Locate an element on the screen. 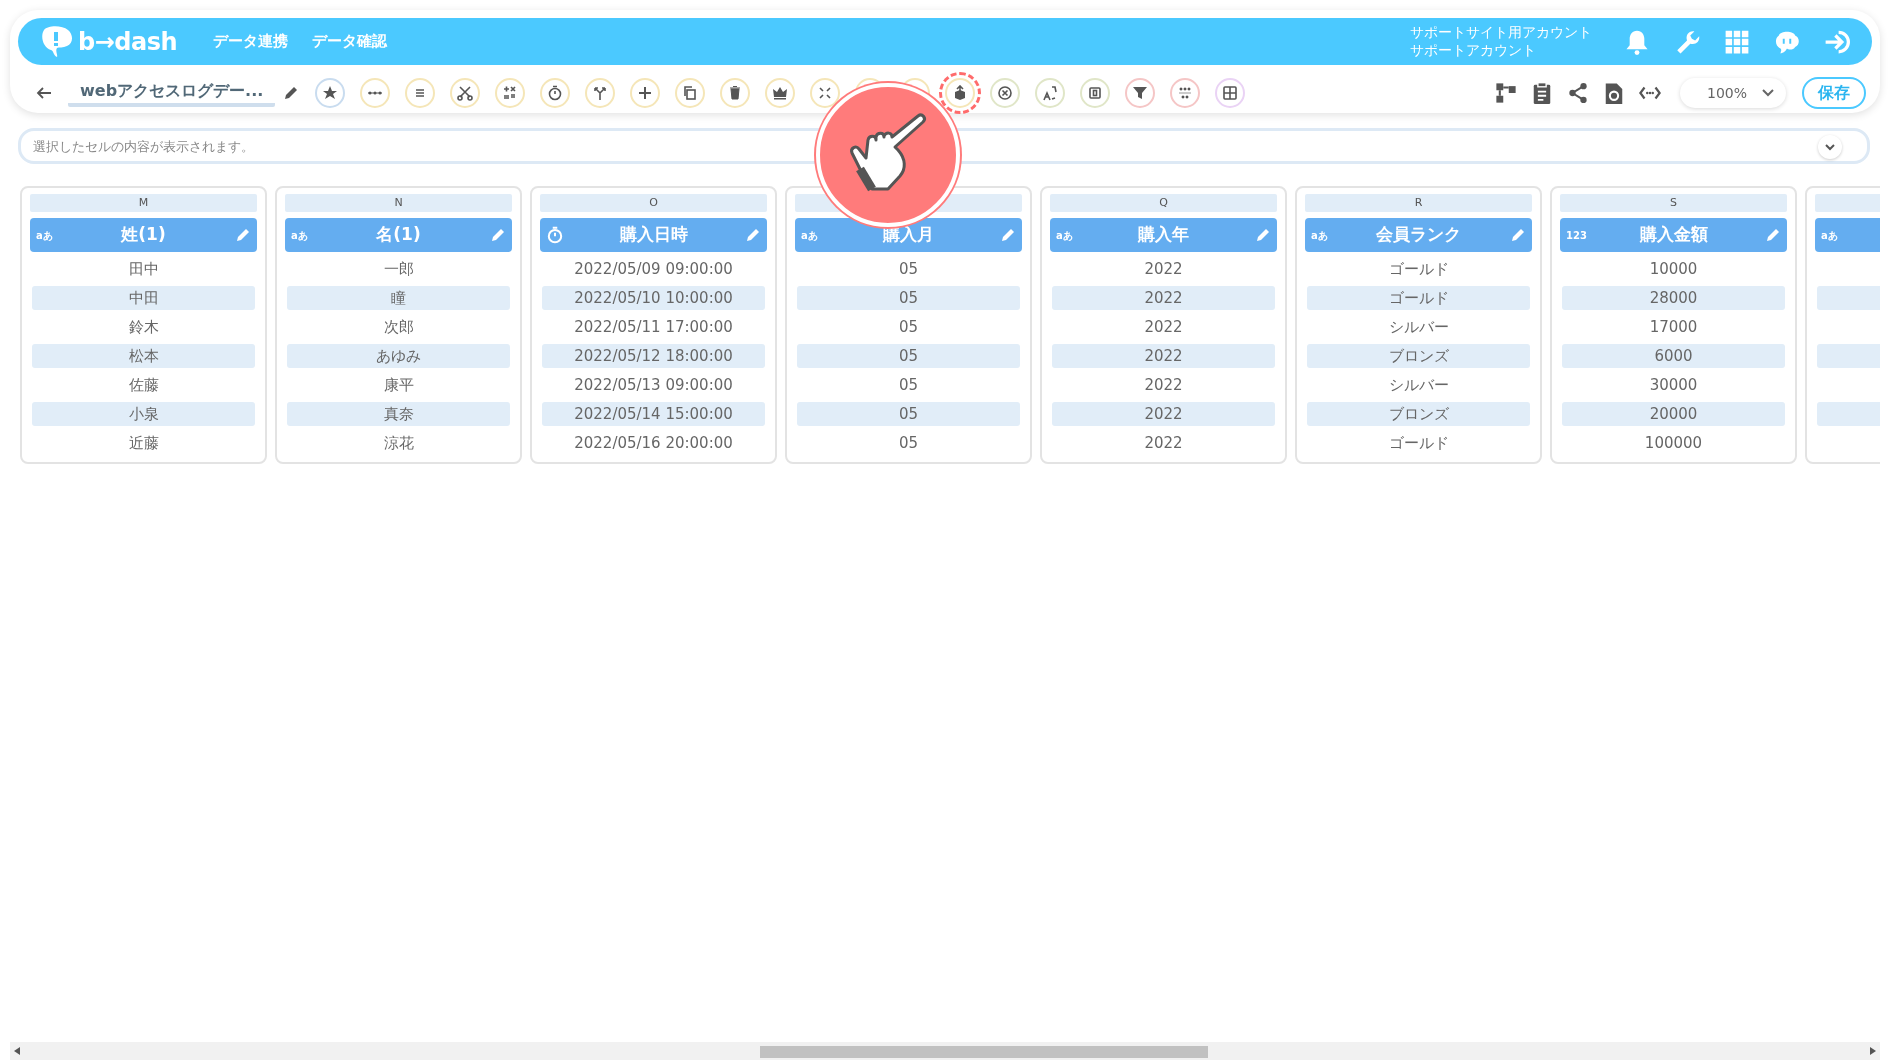 The width and height of the screenshot is (1890, 1063). table-cell: 2022/05/10 10:00:00 is located at coordinates (653, 298).